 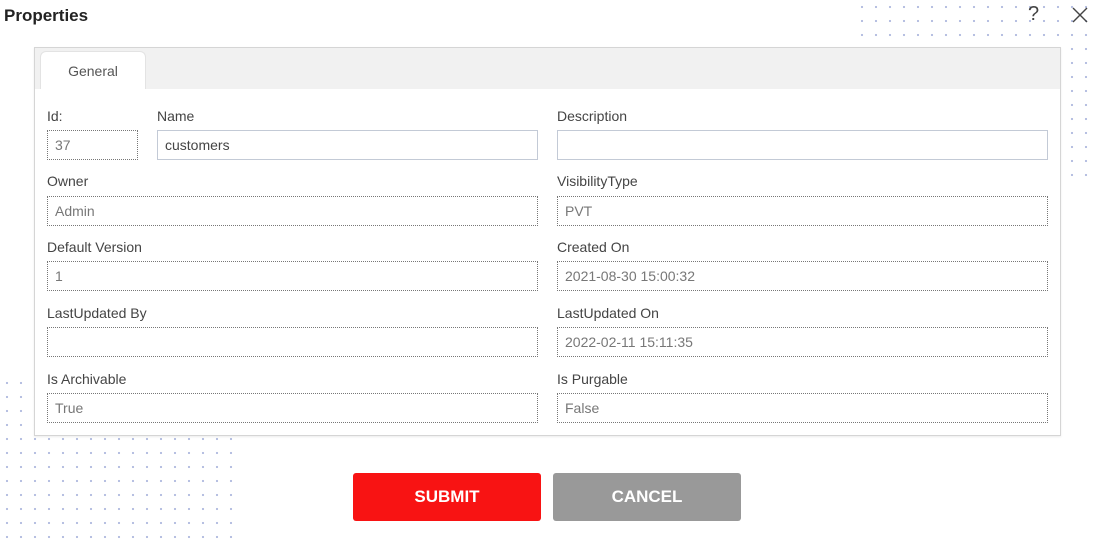 I want to click on is-purgable-field, so click(x=802, y=408).